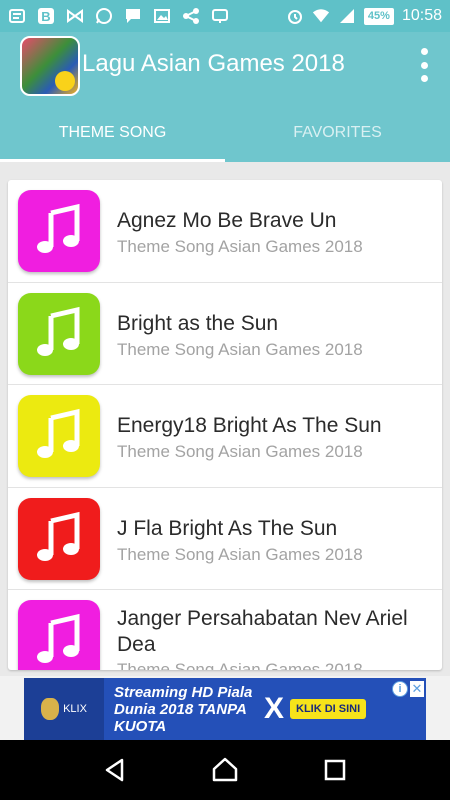  I want to click on battery-indicator: 45%, so click(378, 16).